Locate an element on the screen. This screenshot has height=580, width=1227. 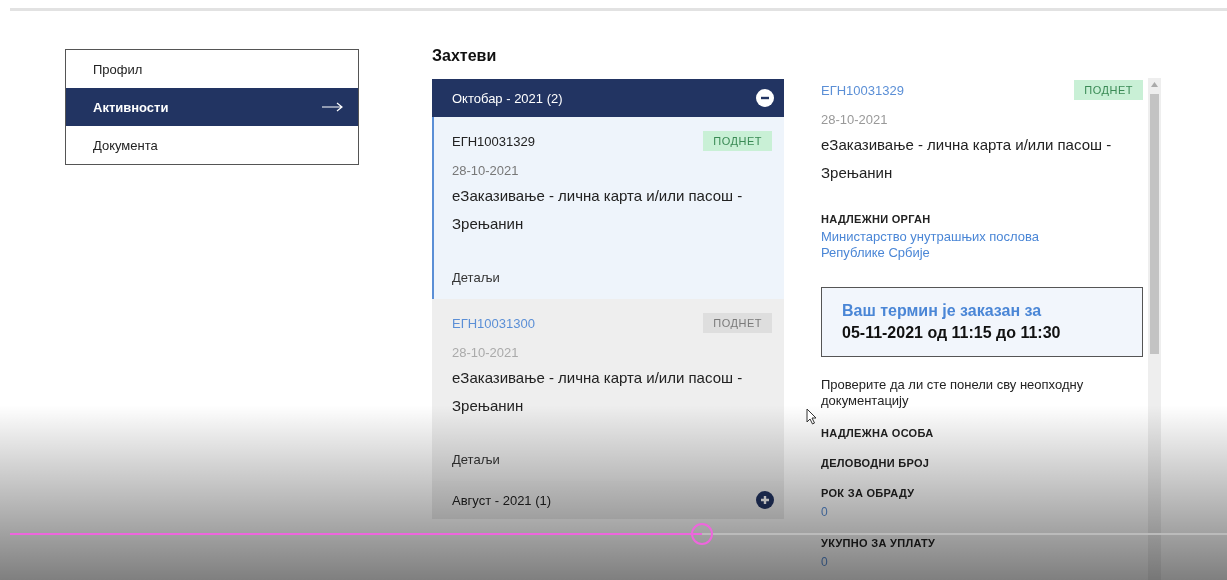
cursor-icon is located at coordinates (812, 416).